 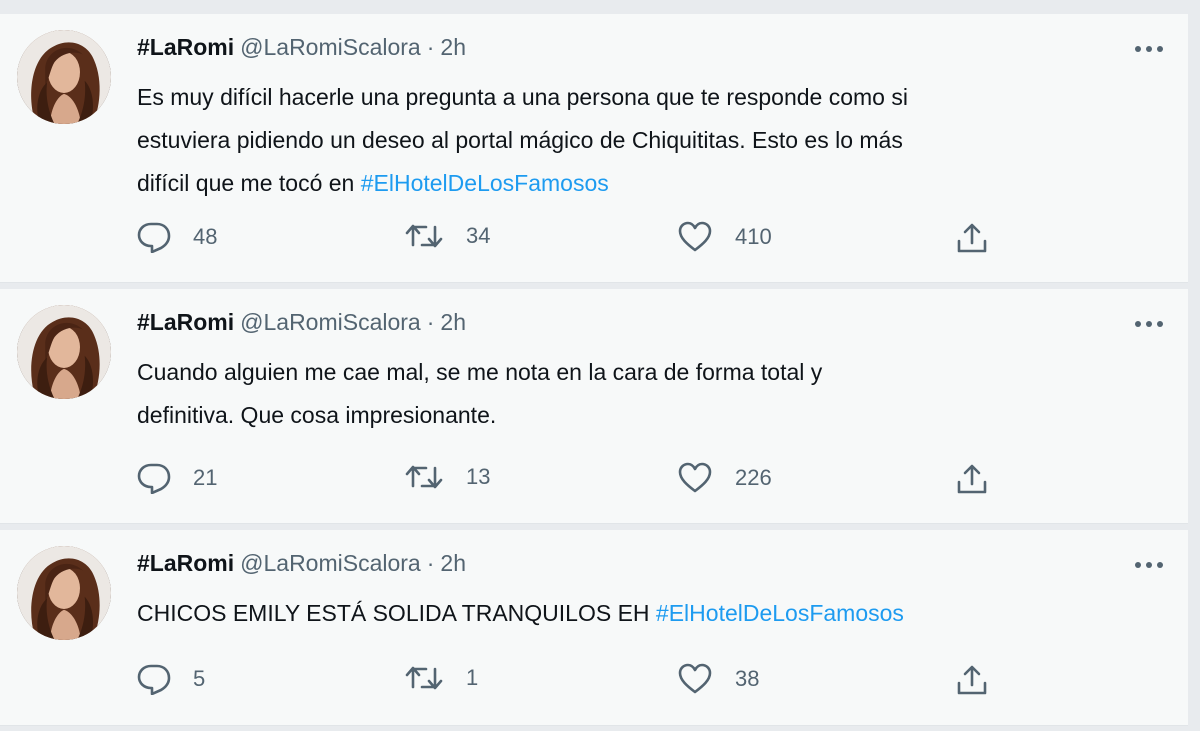 I want to click on reply-button: 48, so click(x=177, y=237).